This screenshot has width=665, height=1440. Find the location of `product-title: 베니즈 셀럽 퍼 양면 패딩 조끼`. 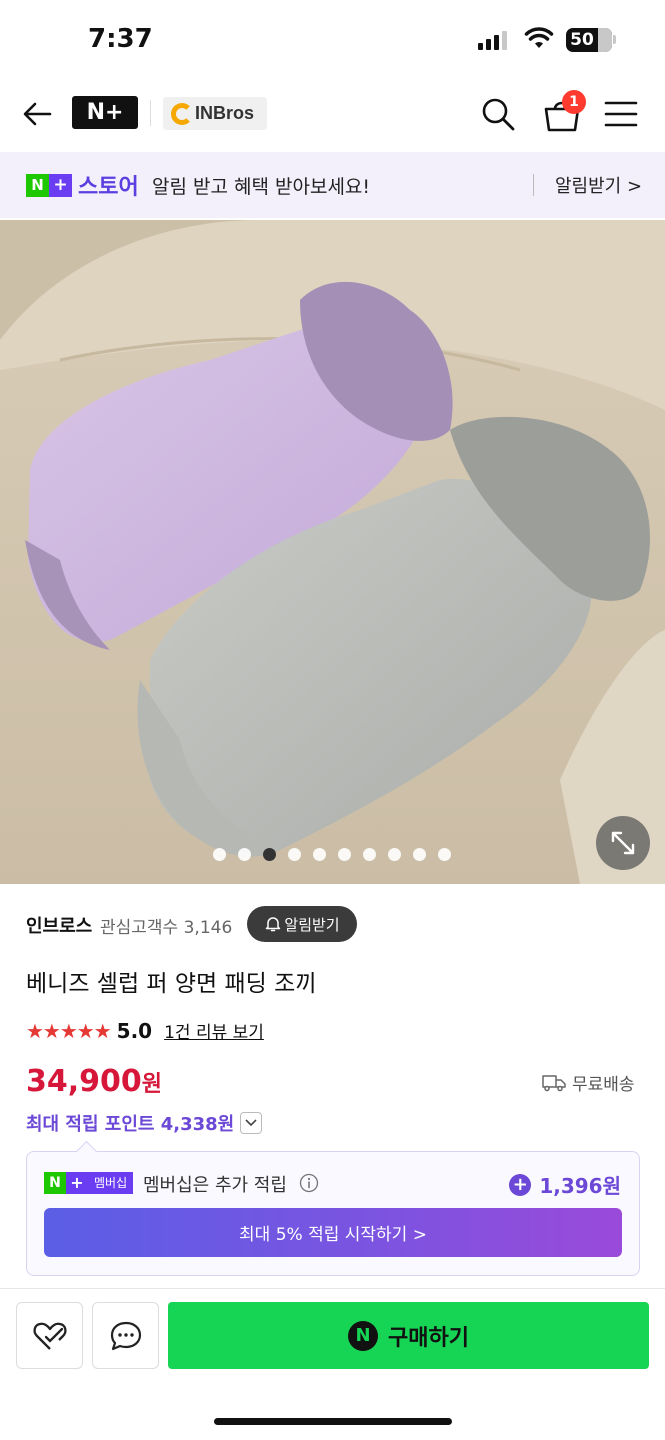

product-title: 베니즈 셀럽 퍼 양면 패딩 조끼 is located at coordinates (171, 984).